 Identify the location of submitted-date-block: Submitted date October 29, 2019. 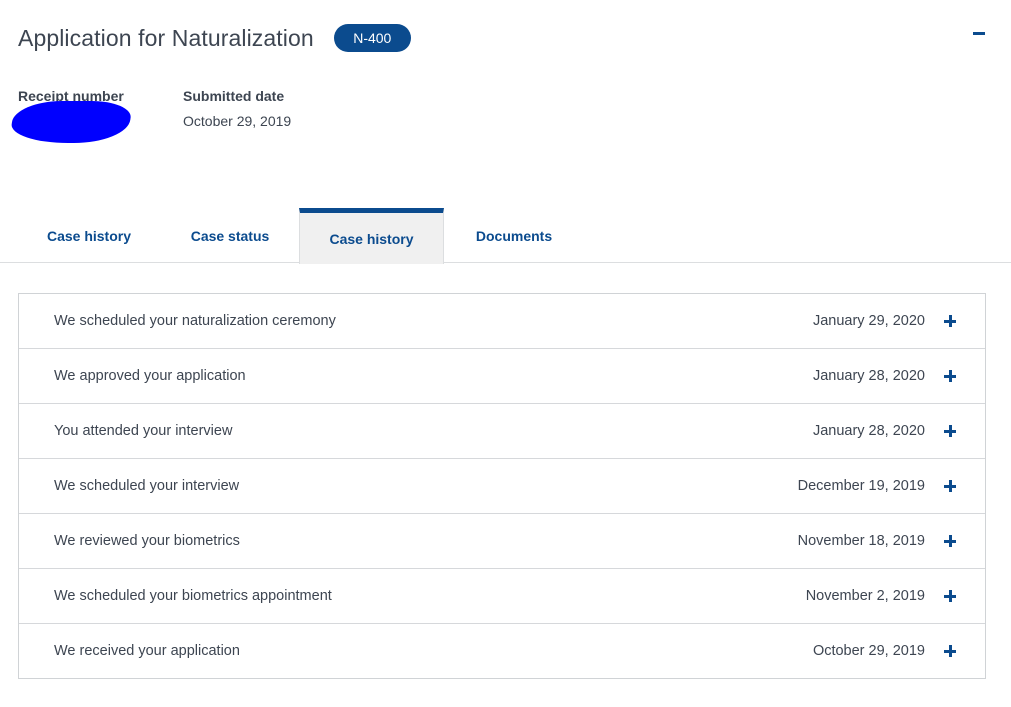
(237, 108).